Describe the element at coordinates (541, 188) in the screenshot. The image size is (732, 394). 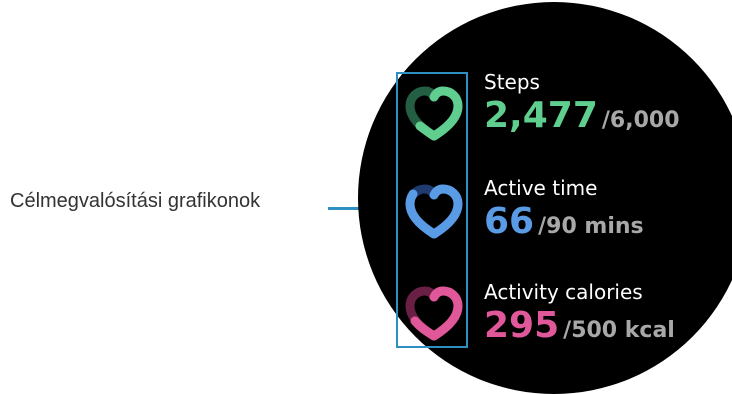
I see `active-time-label: Active time` at that location.